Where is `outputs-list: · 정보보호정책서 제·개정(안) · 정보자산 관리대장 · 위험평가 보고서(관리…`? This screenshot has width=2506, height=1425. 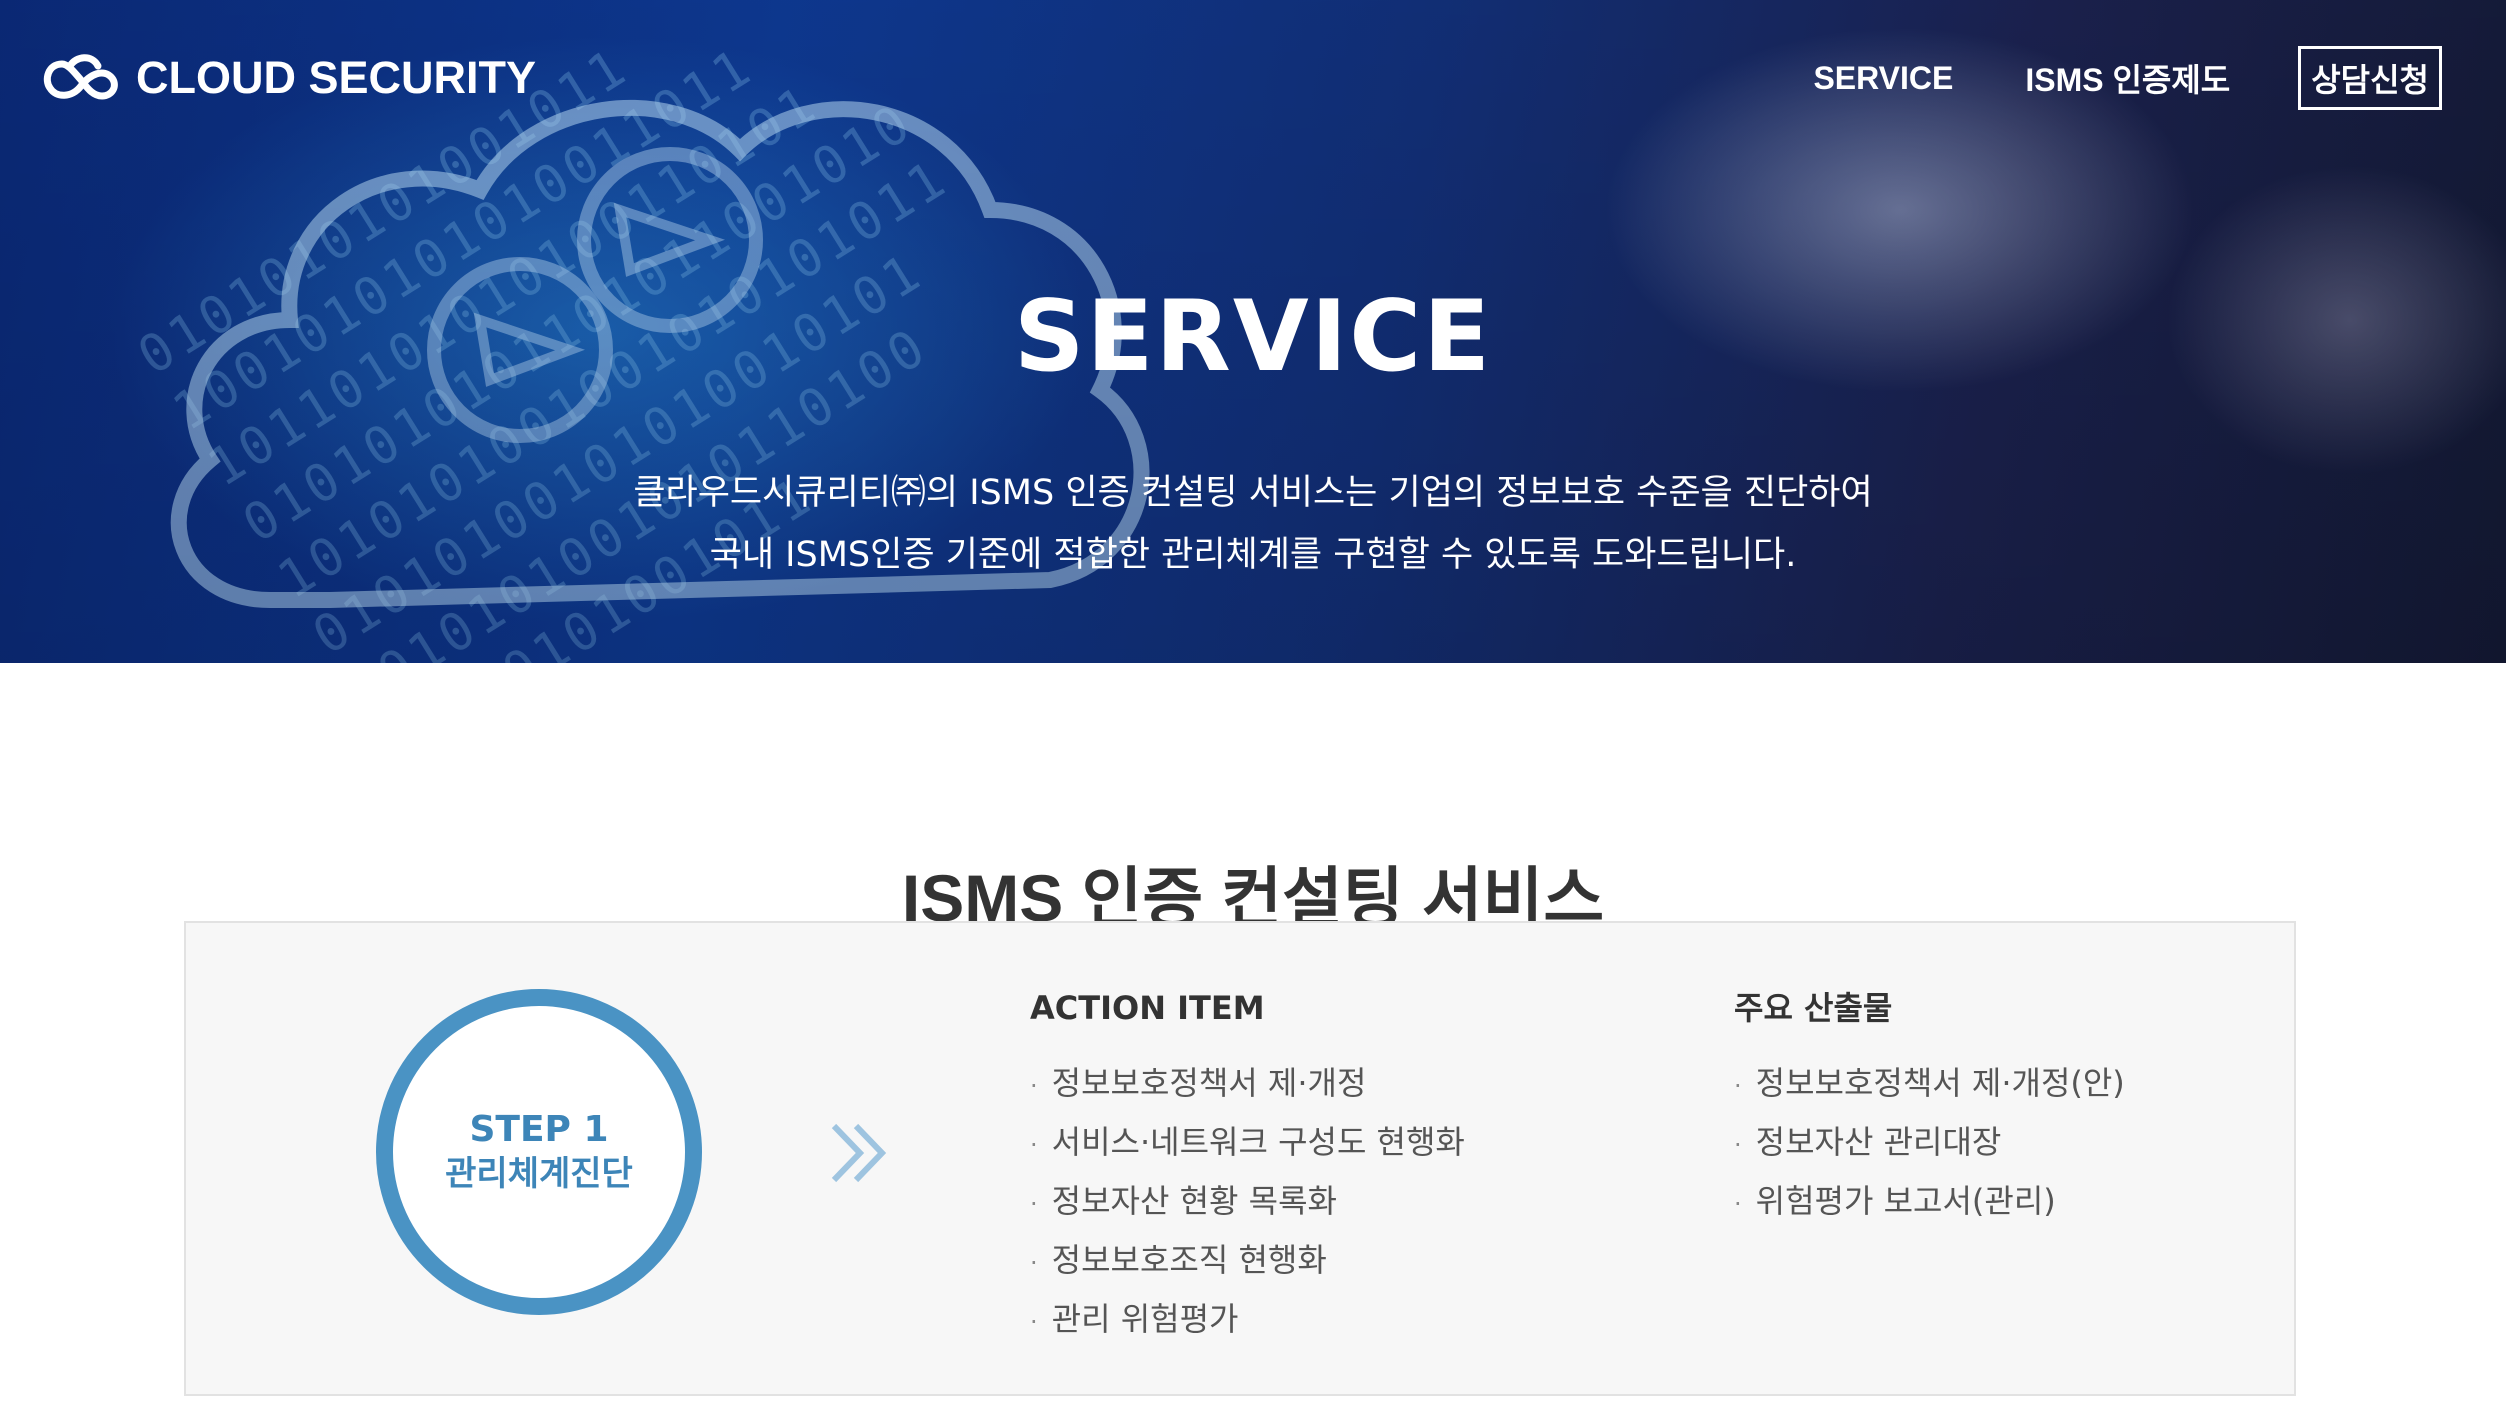 outputs-list: · 정보보호정책서 제·개정(안) · 정보자산 관리대장 · 위험평가 보고서(관리… is located at coordinates (1929, 1143).